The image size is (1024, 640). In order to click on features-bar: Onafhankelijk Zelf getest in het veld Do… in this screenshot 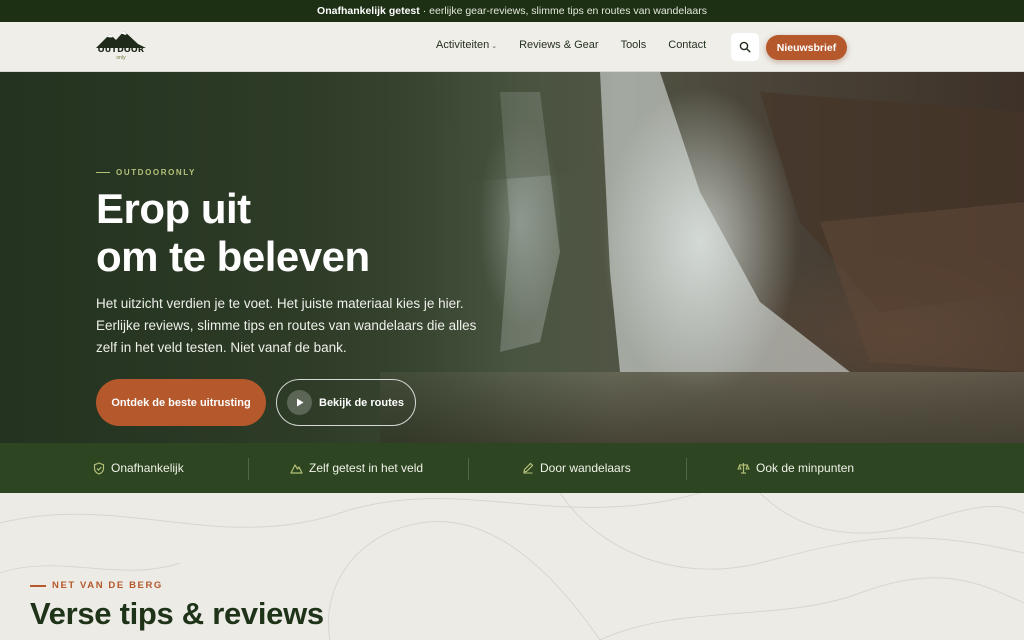, I will do `click(512, 468)`.